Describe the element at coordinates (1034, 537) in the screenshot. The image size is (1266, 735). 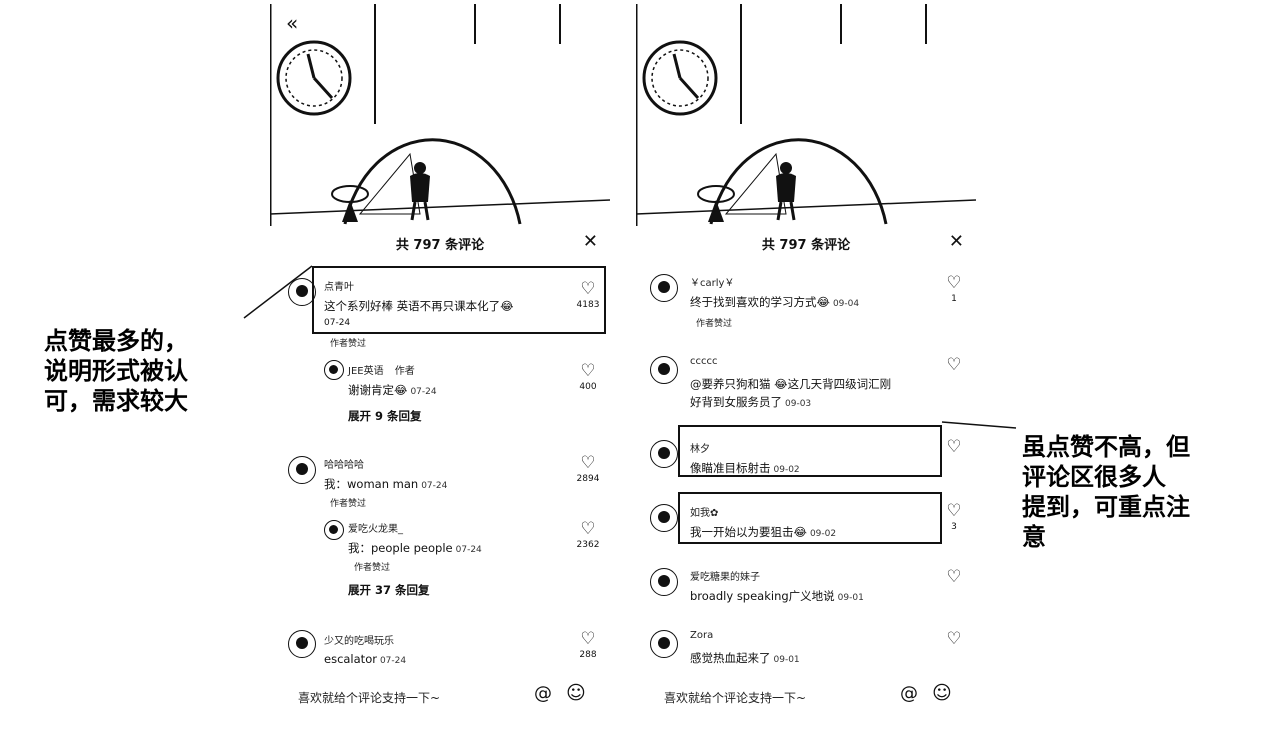
I see `annotation-line: 意` at that location.